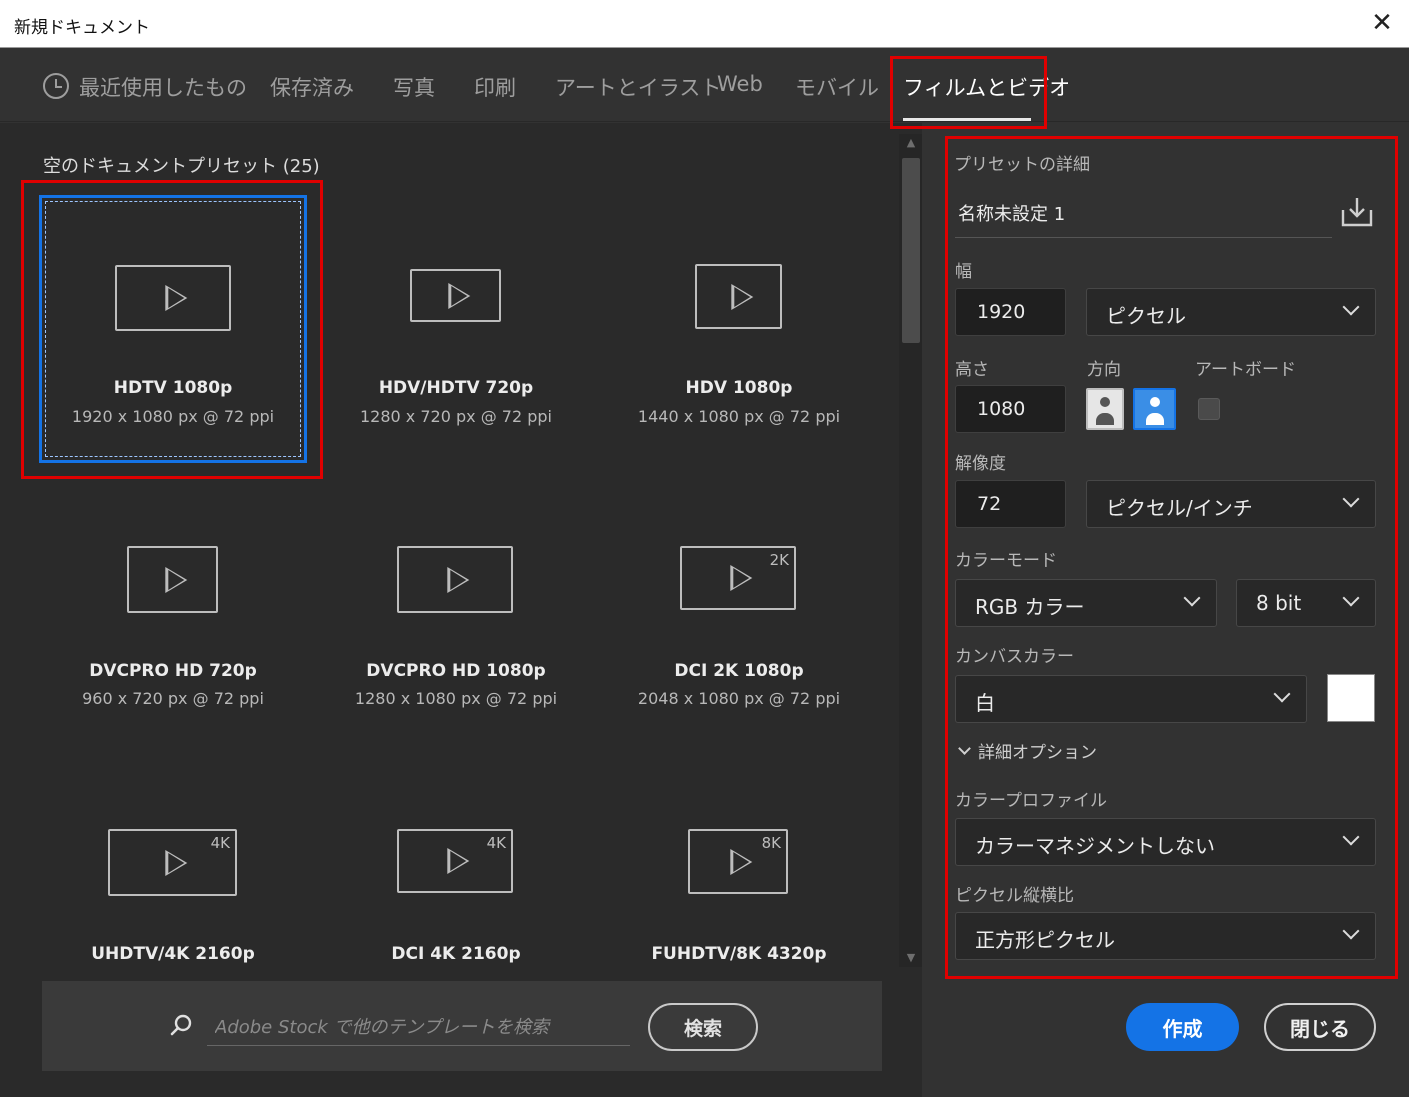  I want to click on document-name: 名称未設定 1, so click(1011, 213).